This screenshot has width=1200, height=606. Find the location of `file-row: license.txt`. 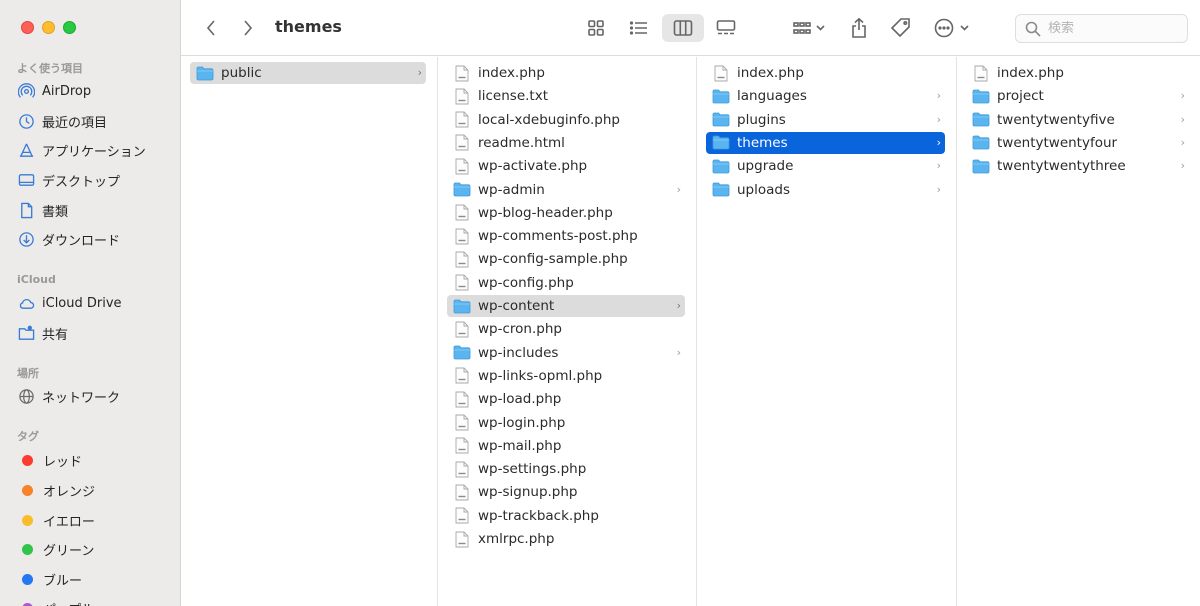

file-row: license.txt is located at coordinates (566, 96).